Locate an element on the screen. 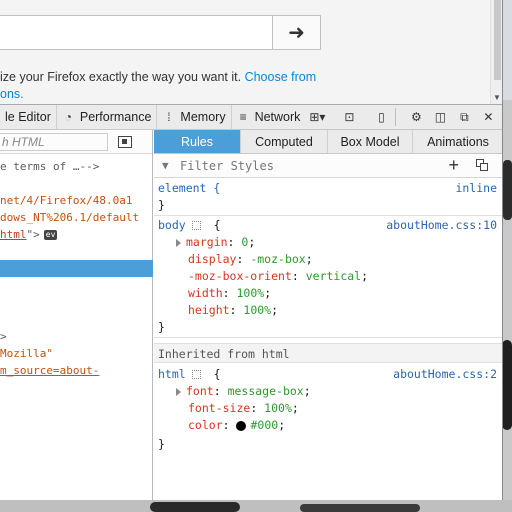 This screenshot has height=512, width=512. property-value: message-box is located at coordinates (266, 391).